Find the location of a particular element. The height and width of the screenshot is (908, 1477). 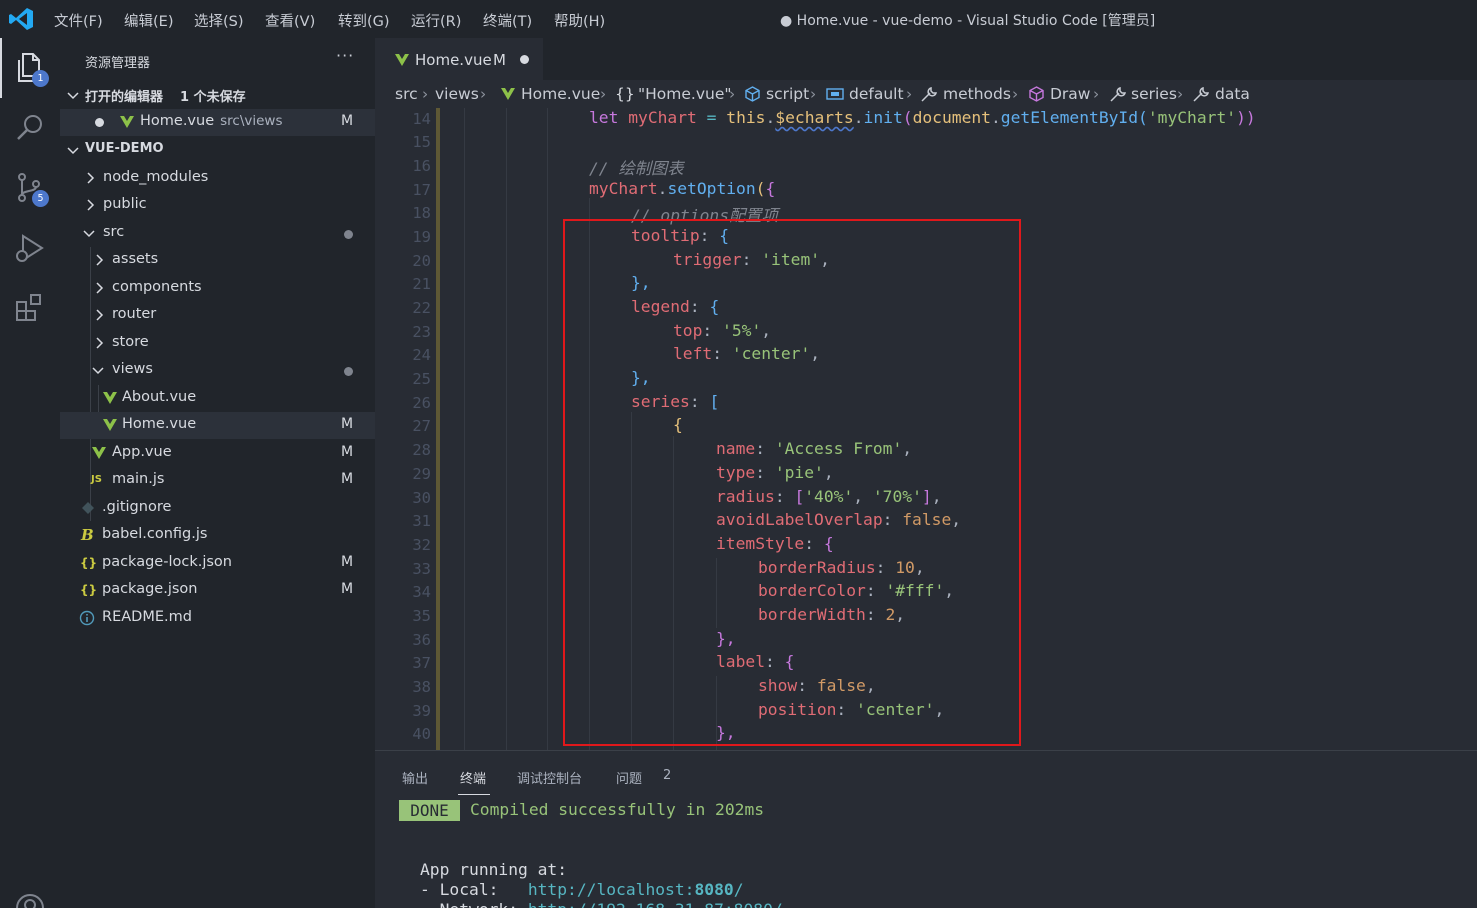

tree-file-readme: README.md is located at coordinates (217, 618).